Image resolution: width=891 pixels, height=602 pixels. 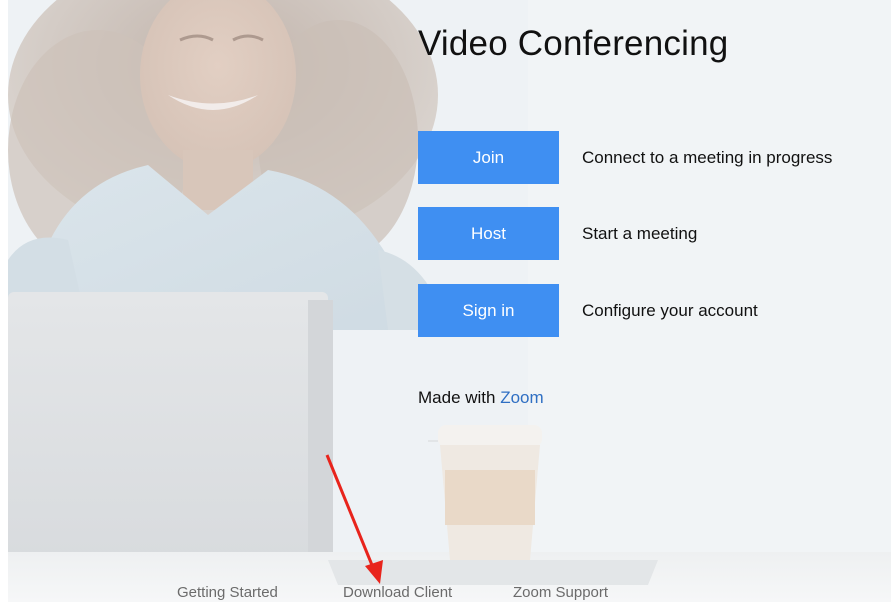 What do you see at coordinates (488, 157) in the screenshot?
I see `join-button: Join` at bounding box center [488, 157].